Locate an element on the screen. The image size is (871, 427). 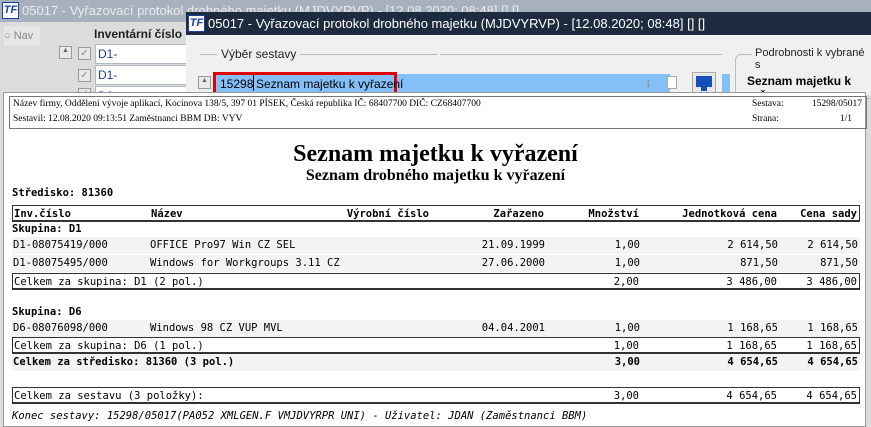
pdf-icon is located at coordinates (672, 82).